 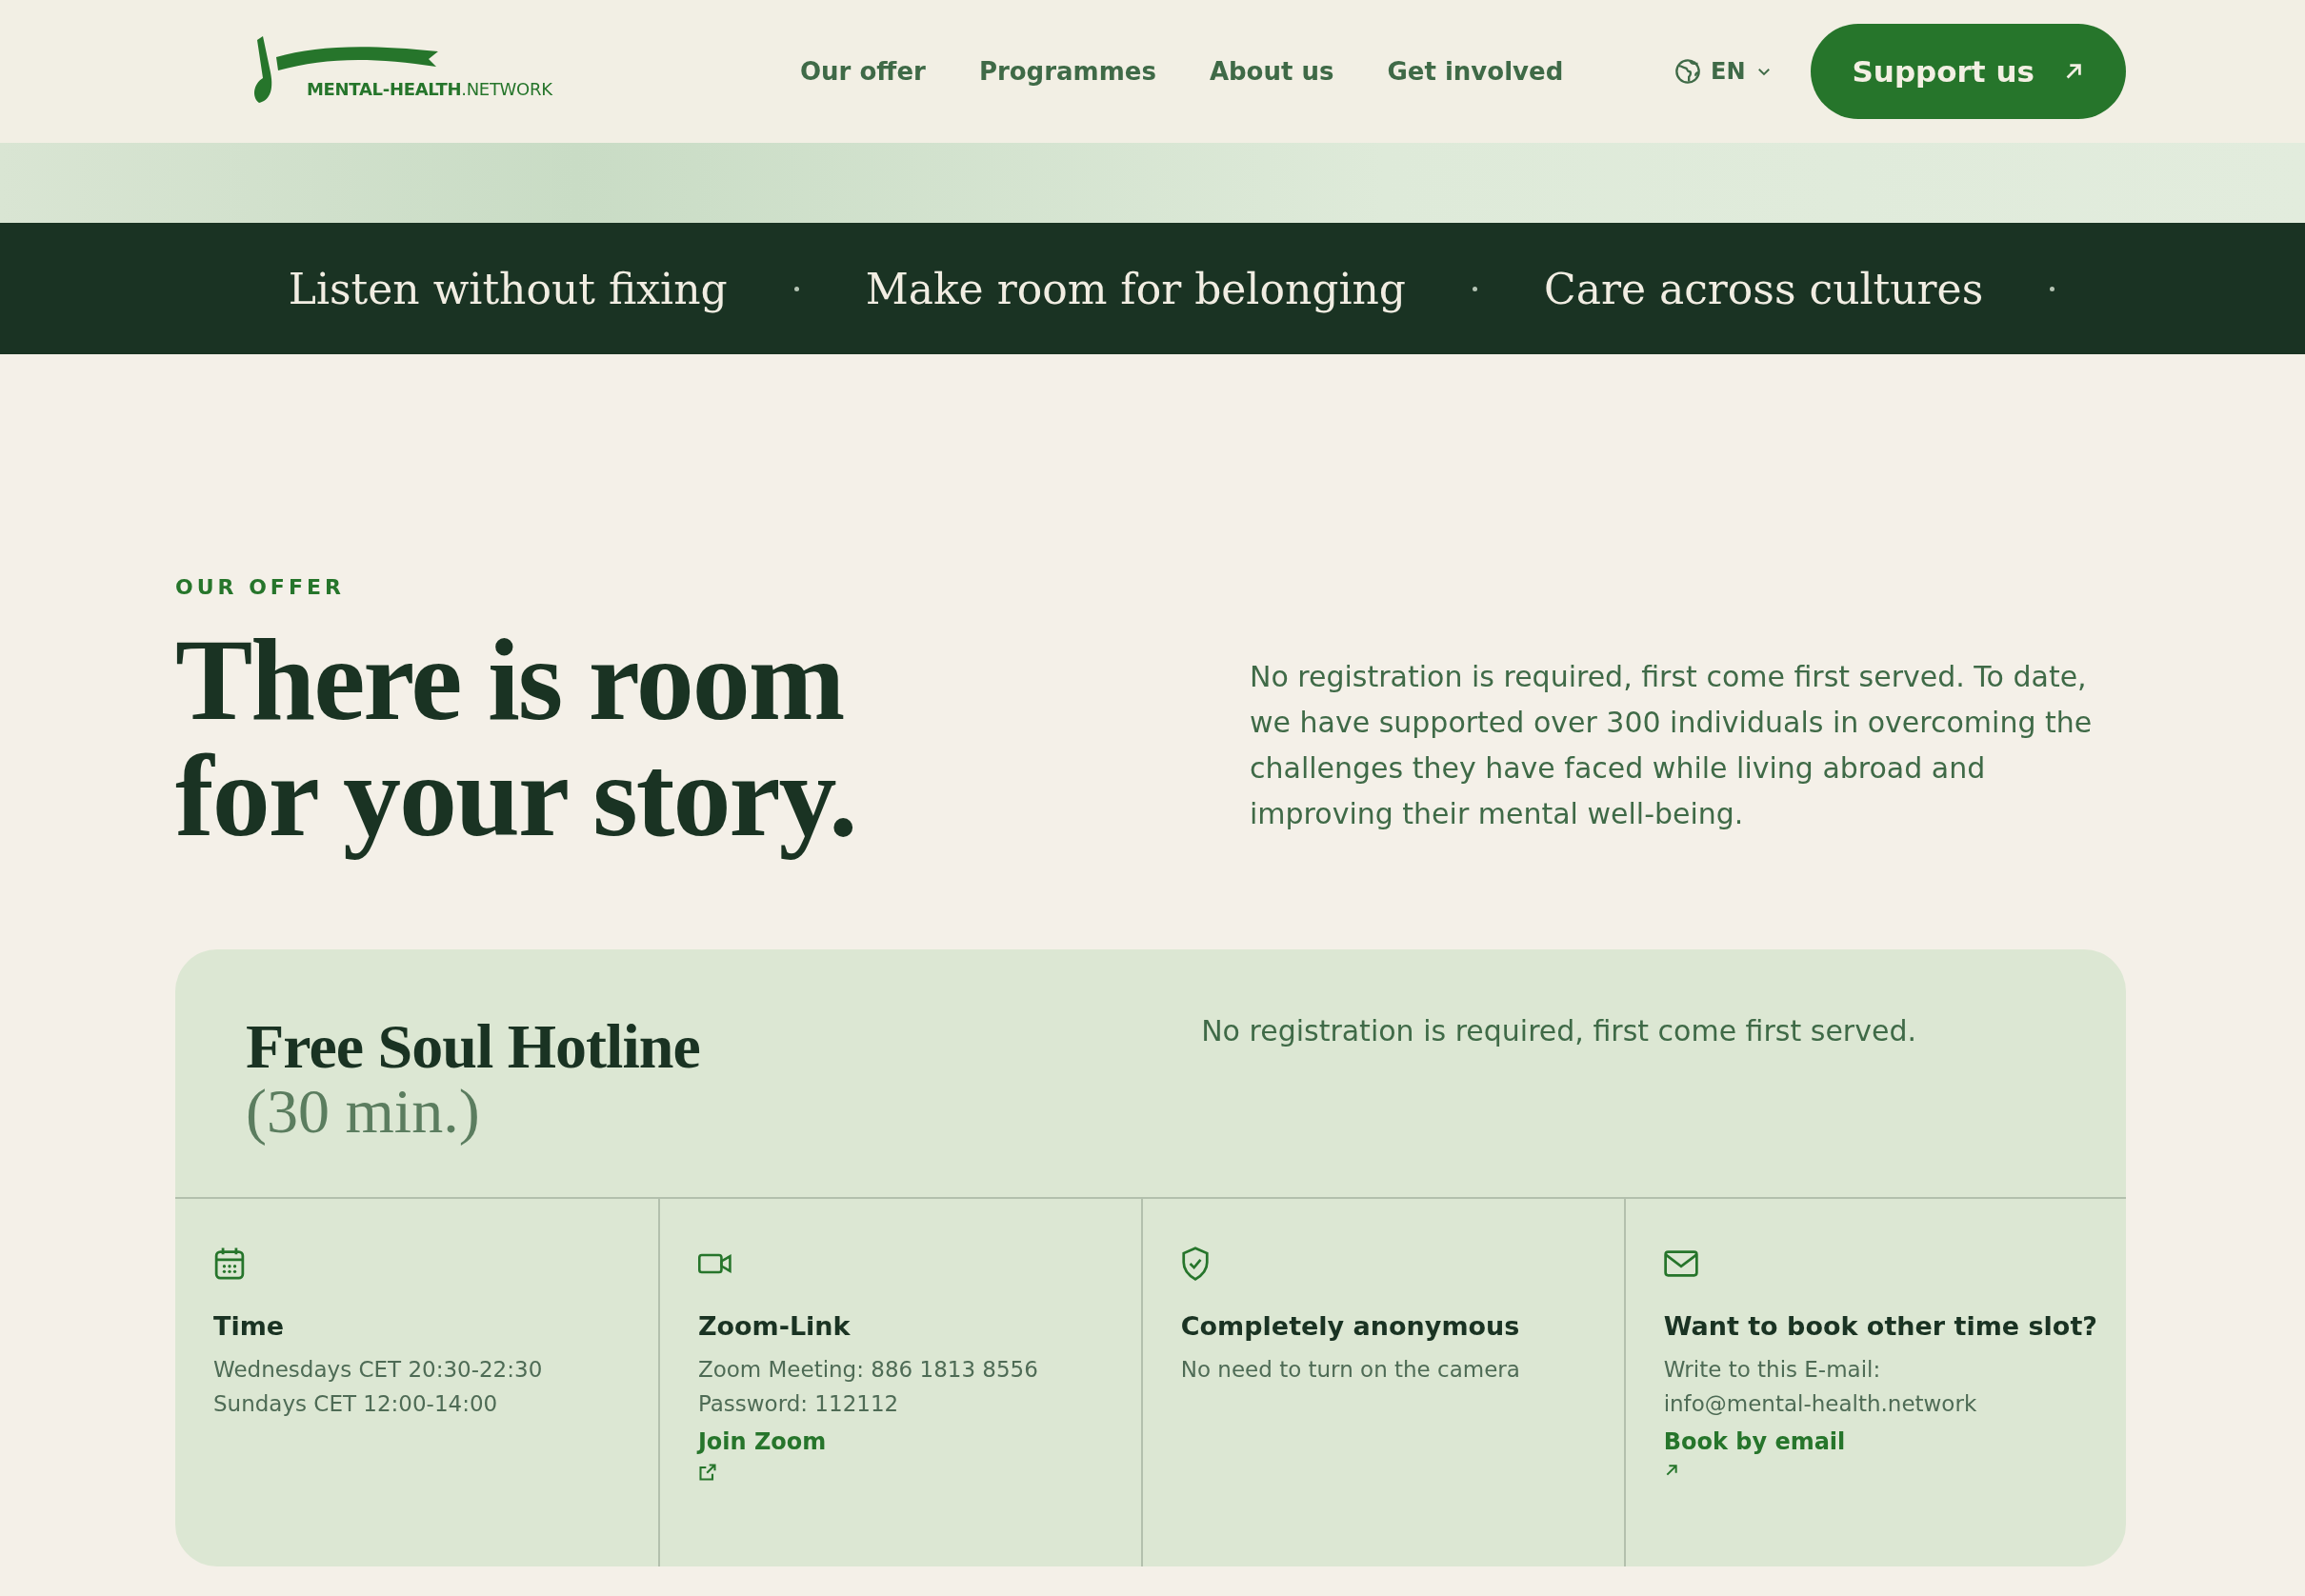 What do you see at coordinates (473, 1046) in the screenshot?
I see `hotline-title: Free Soul Hotline` at bounding box center [473, 1046].